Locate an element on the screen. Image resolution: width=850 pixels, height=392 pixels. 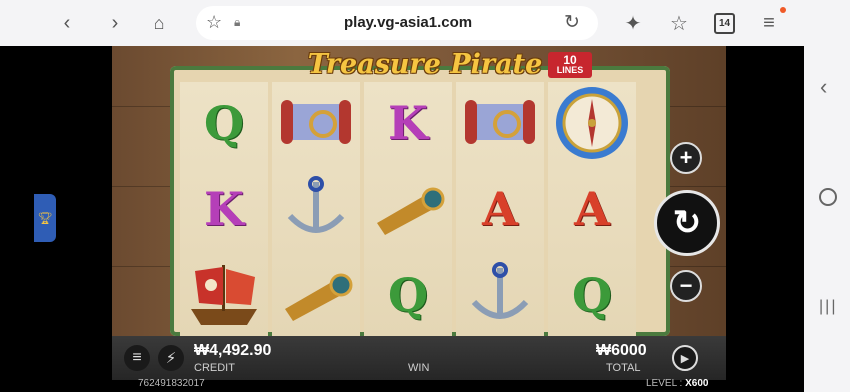
device-nav-panel: ‹ ||| is located at coordinates (827, 219).